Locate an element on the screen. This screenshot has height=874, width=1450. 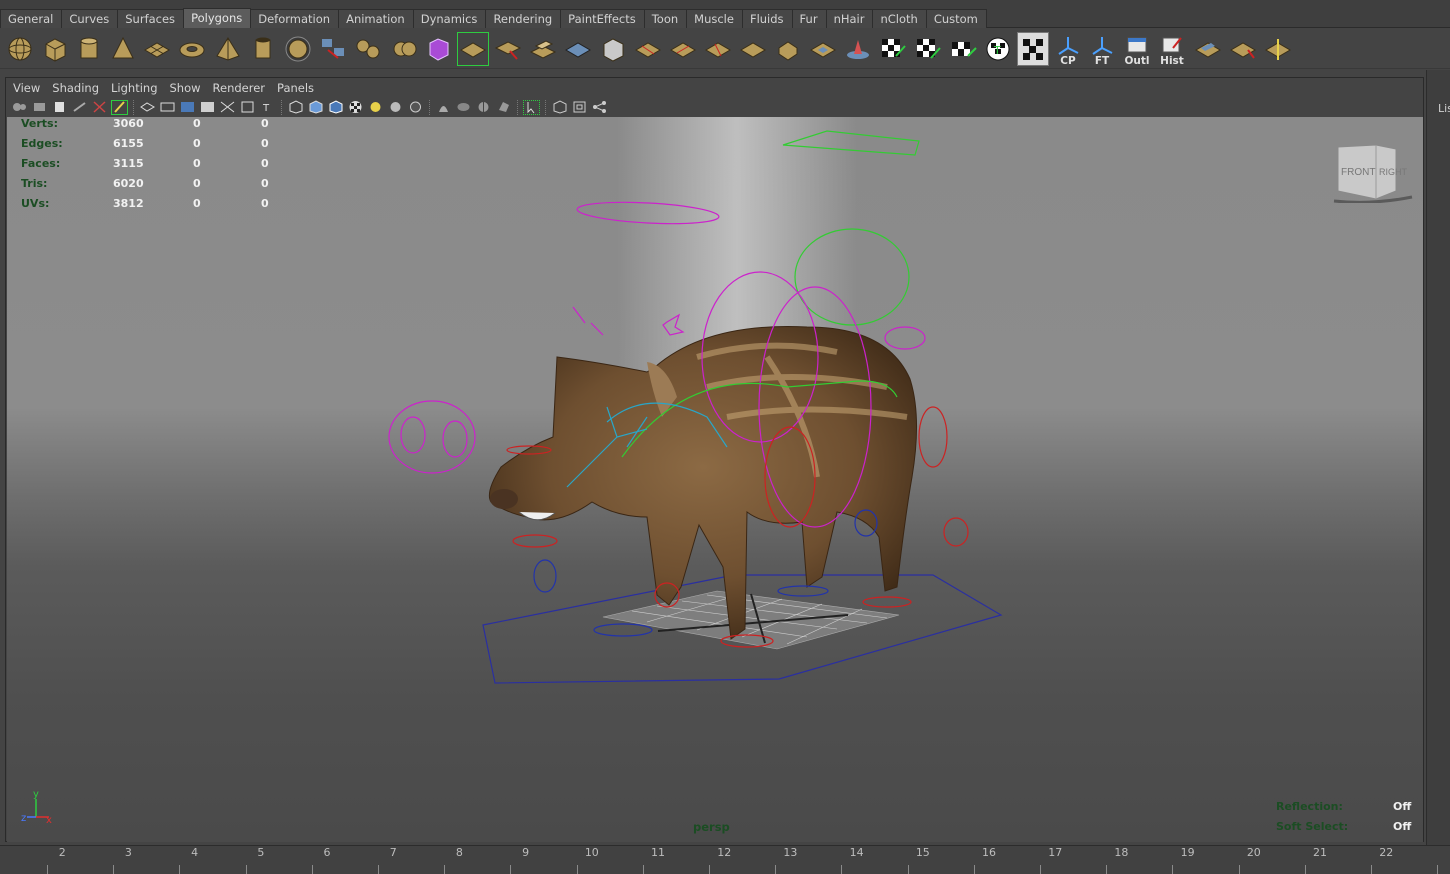
hud-stat-v1: 3060 is located at coordinates (128, 123).